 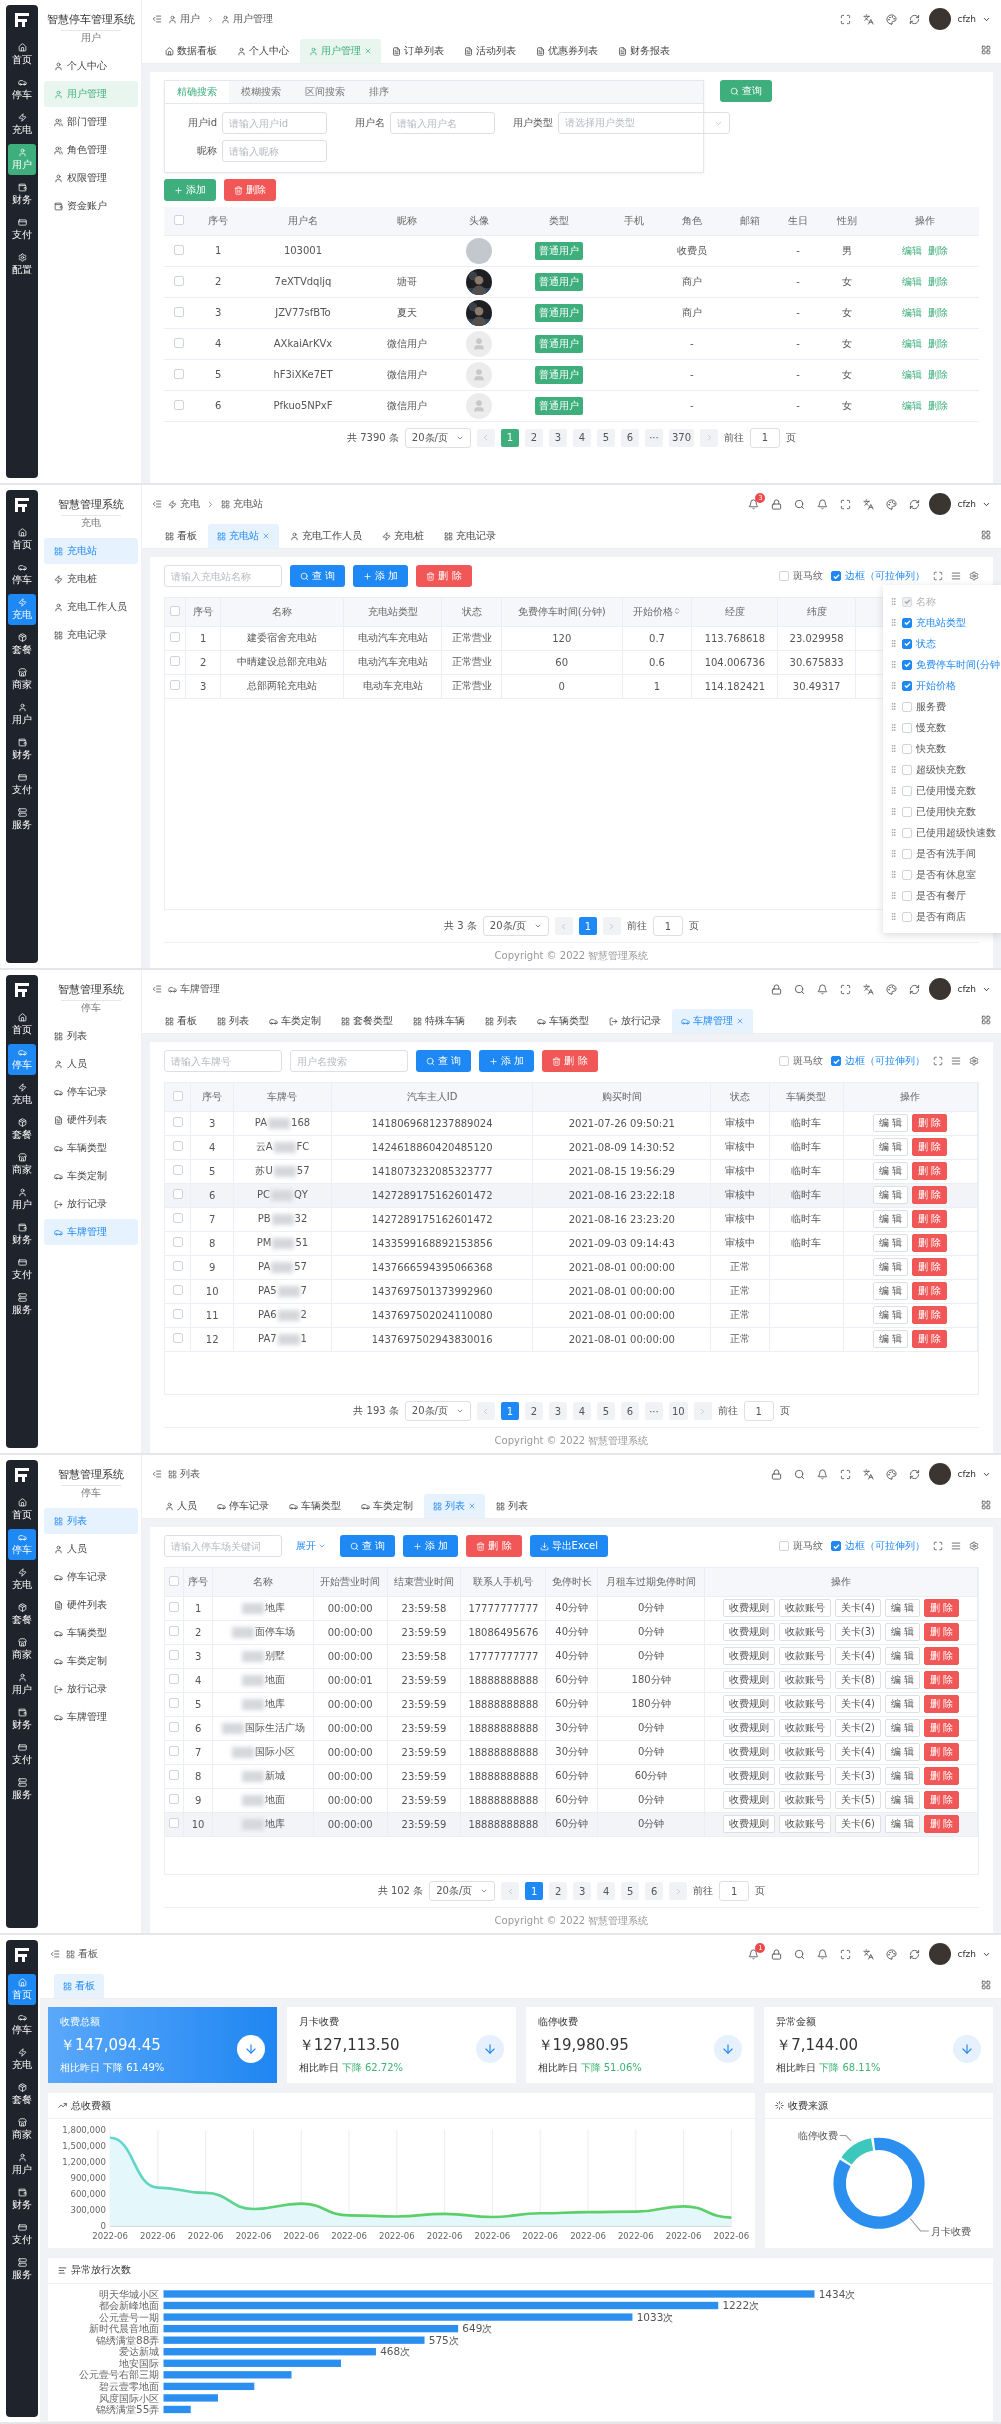 I want to click on sidebar-item: 用户, so click(x=22, y=1199).